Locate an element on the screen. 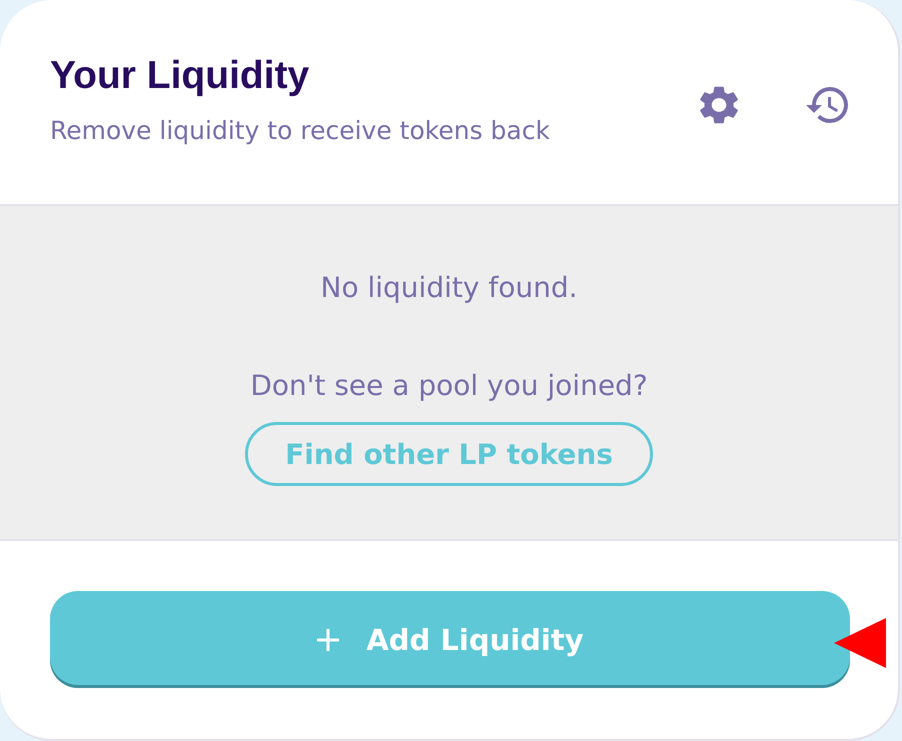 The height and width of the screenshot is (741, 902). history-icon is located at coordinates (827, 105).